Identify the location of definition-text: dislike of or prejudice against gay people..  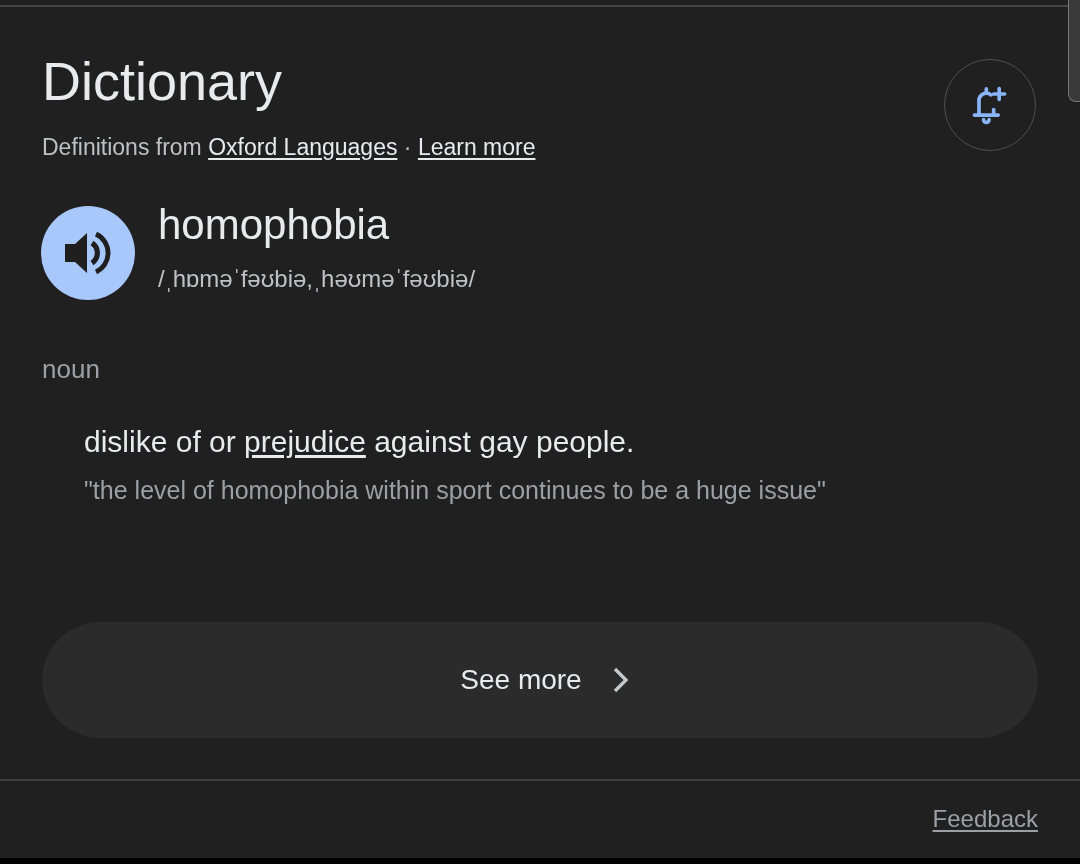
(360, 442).